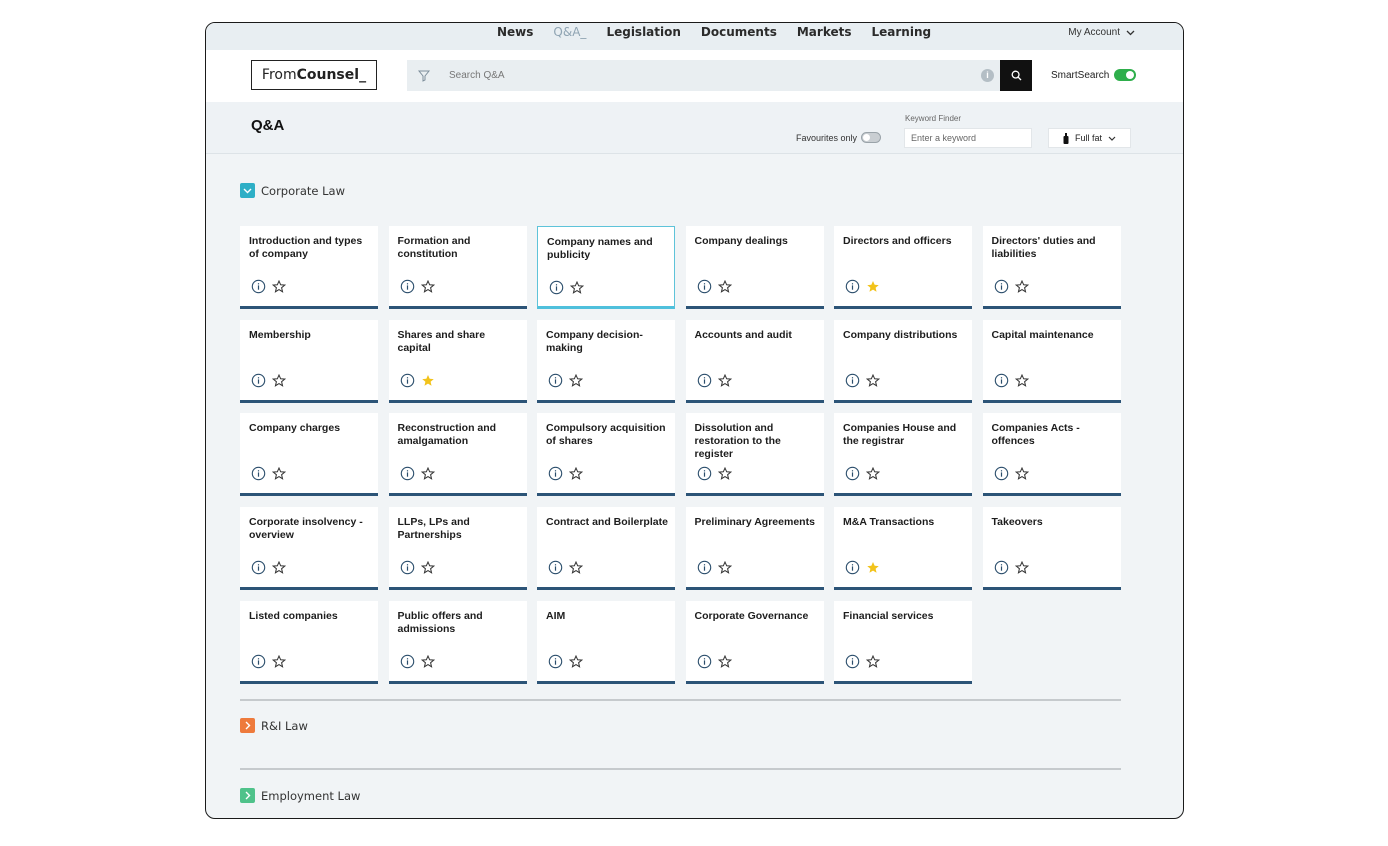 This screenshot has height=846, width=1388. I want to click on topic-card: Listed companies, so click(309, 642).